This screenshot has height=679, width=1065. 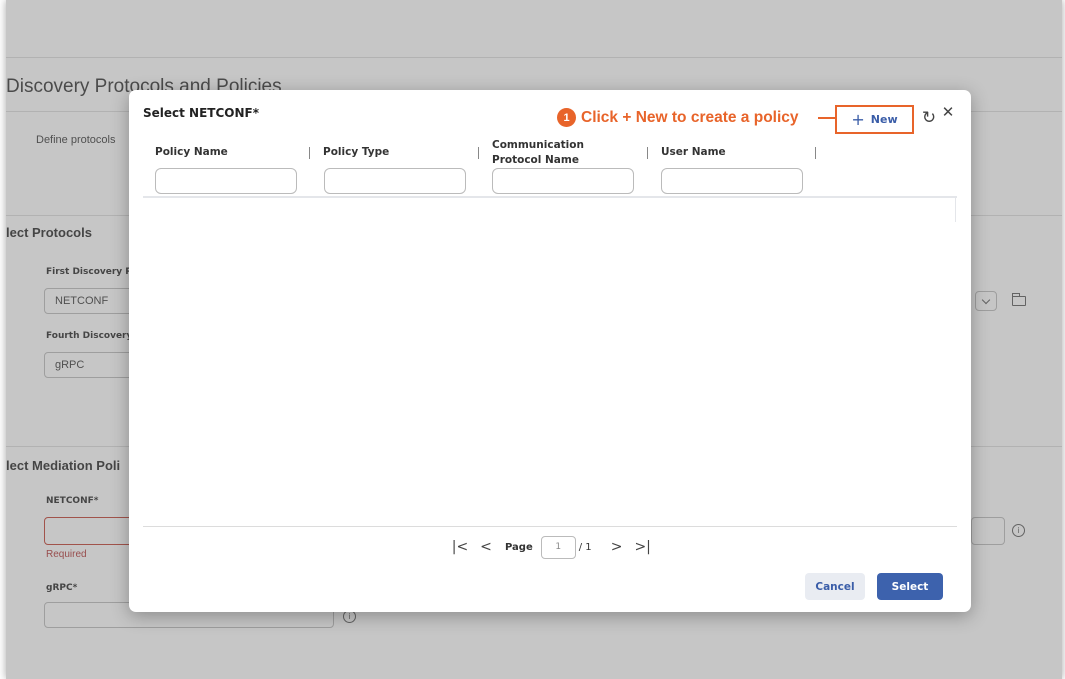 What do you see at coordinates (395, 181) in the screenshot?
I see `policy-type-filter-input` at bounding box center [395, 181].